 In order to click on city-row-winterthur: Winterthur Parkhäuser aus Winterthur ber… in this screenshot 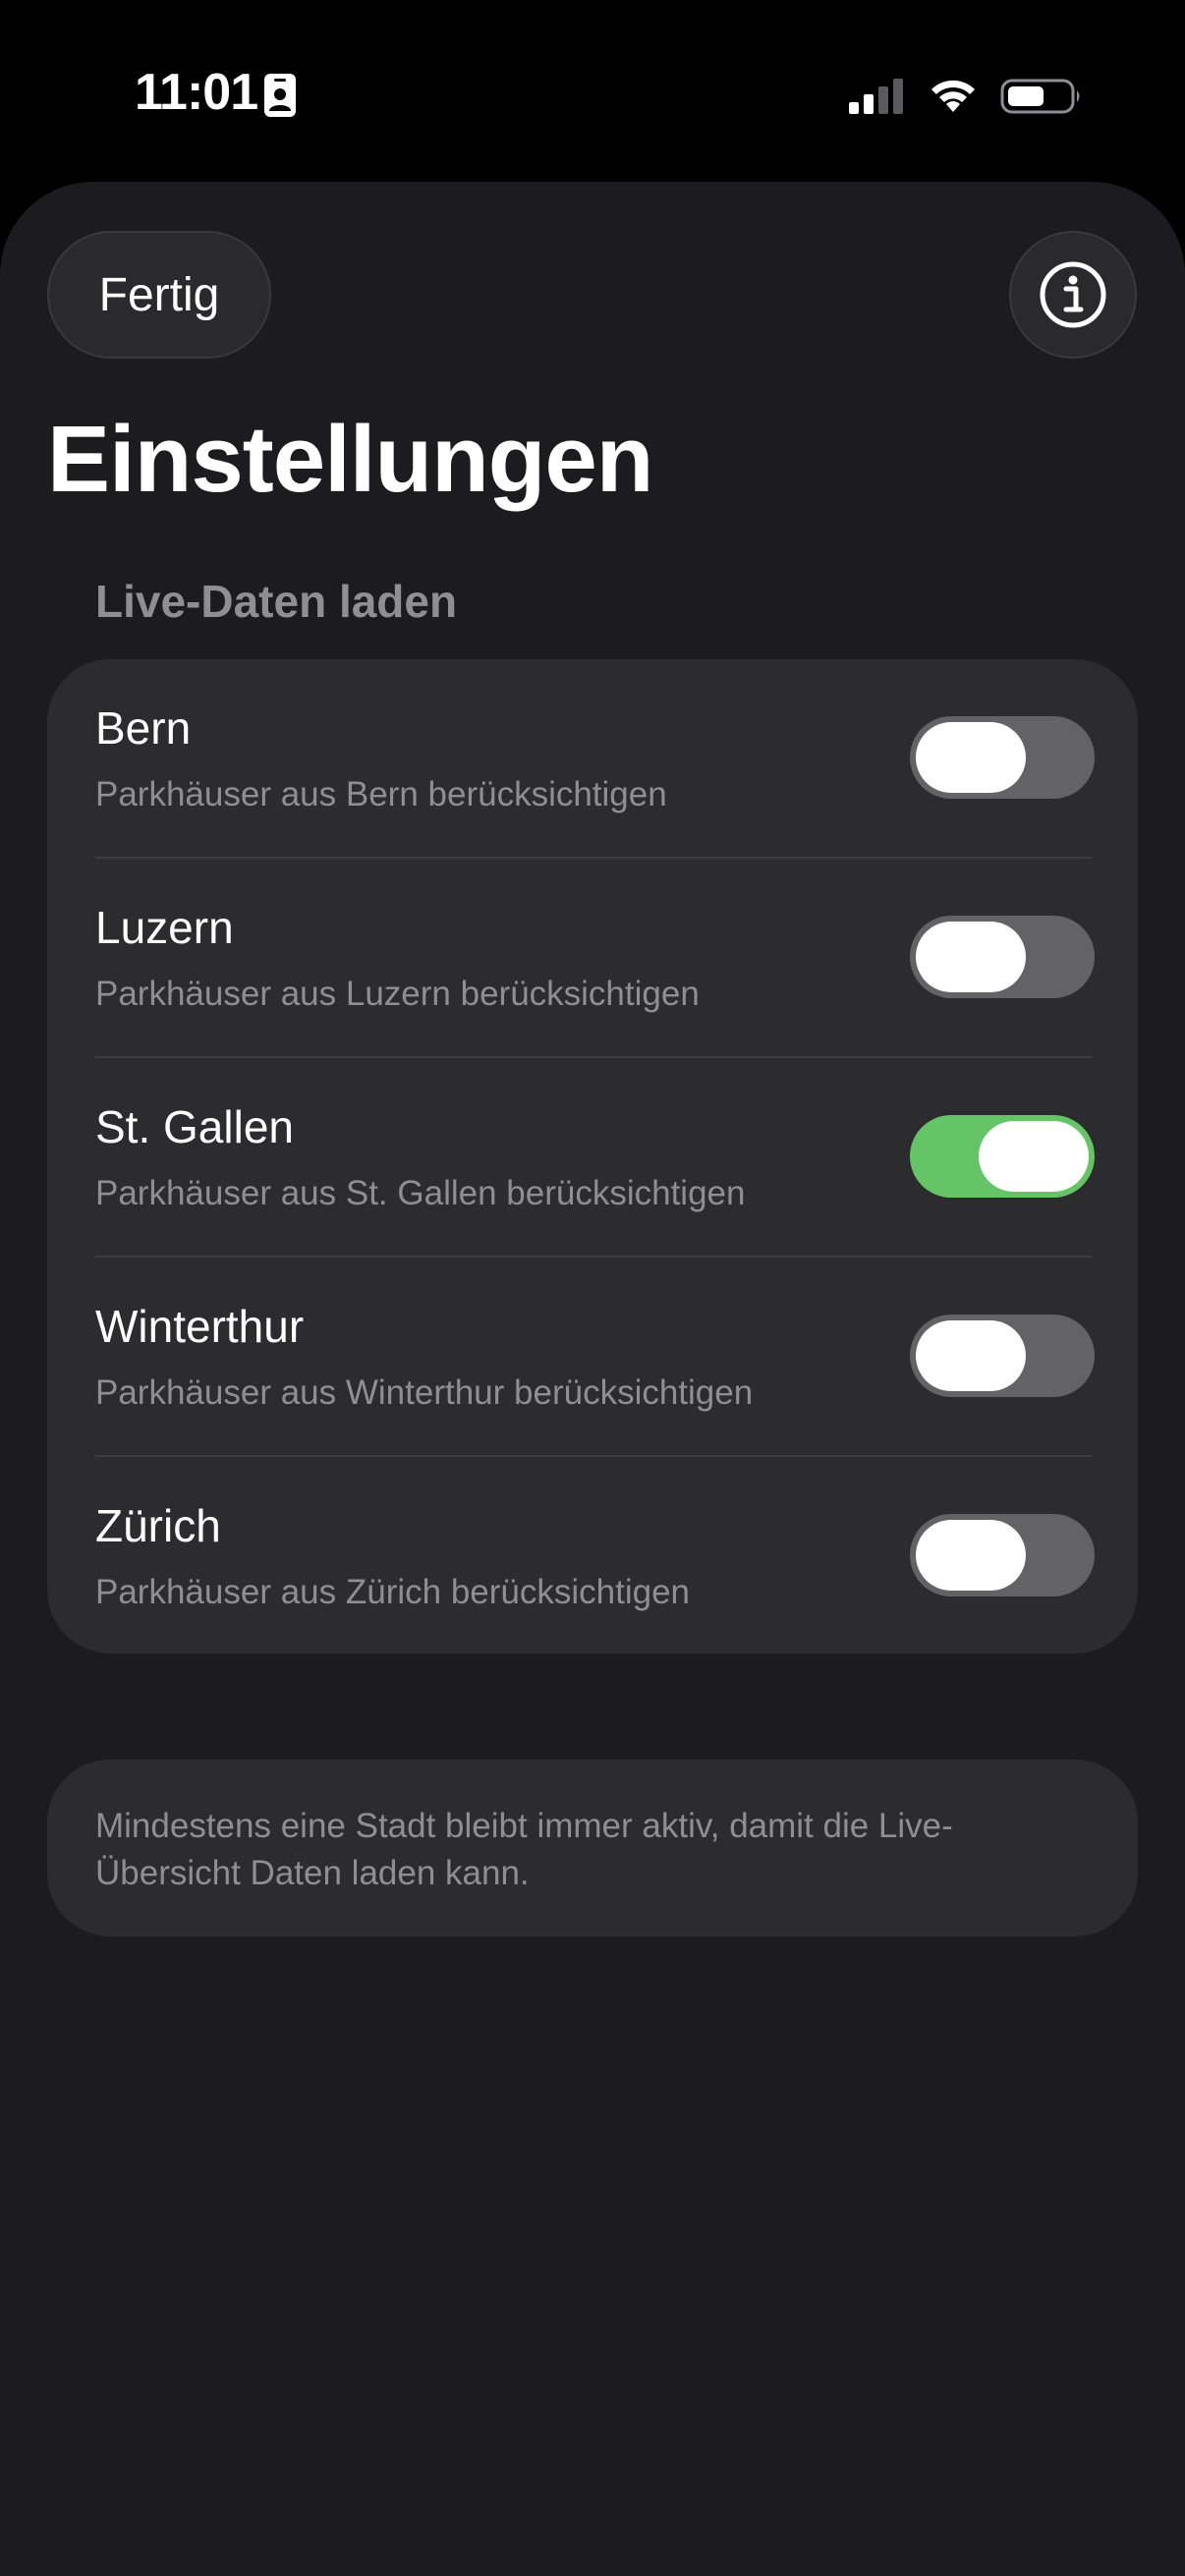, I will do `click(592, 1357)`.